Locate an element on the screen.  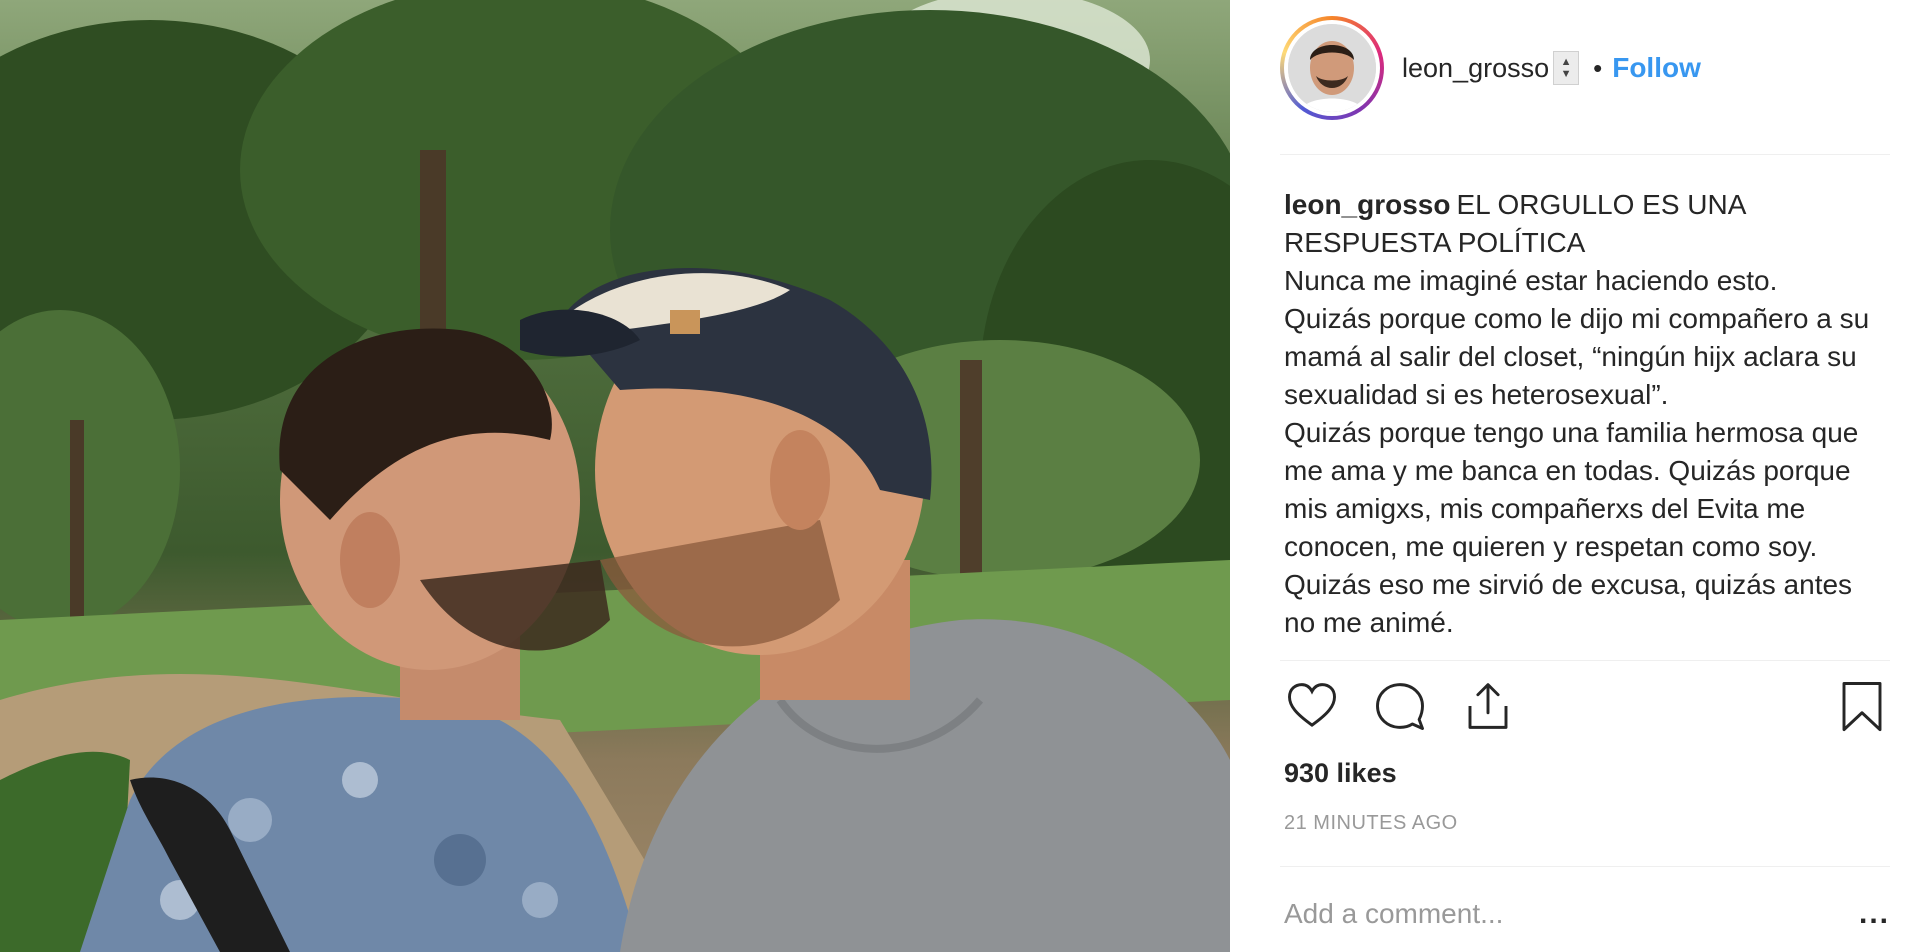
author-username-link: leon_grosso is located at coordinates (1475, 68).